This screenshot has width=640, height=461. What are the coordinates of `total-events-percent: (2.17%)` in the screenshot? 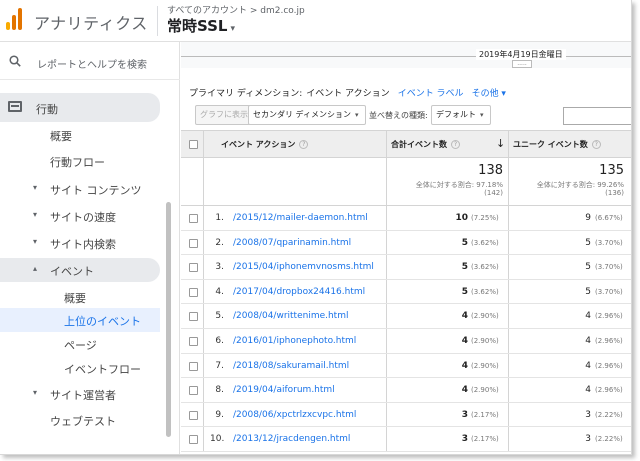 It's located at (485, 439).